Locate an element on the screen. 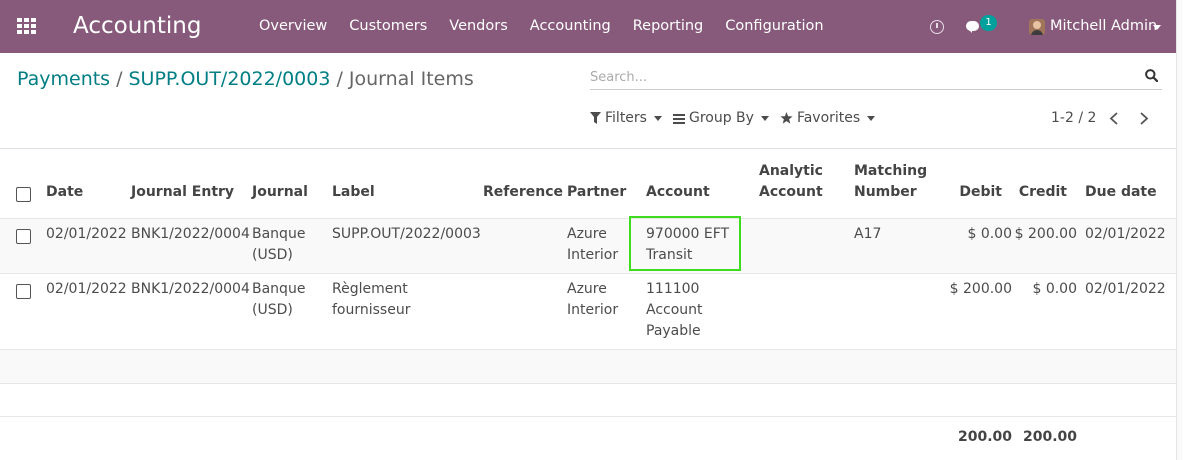 Image resolution: width=1183 pixels, height=460 pixels. menu-overview: Overview is located at coordinates (293, 26).